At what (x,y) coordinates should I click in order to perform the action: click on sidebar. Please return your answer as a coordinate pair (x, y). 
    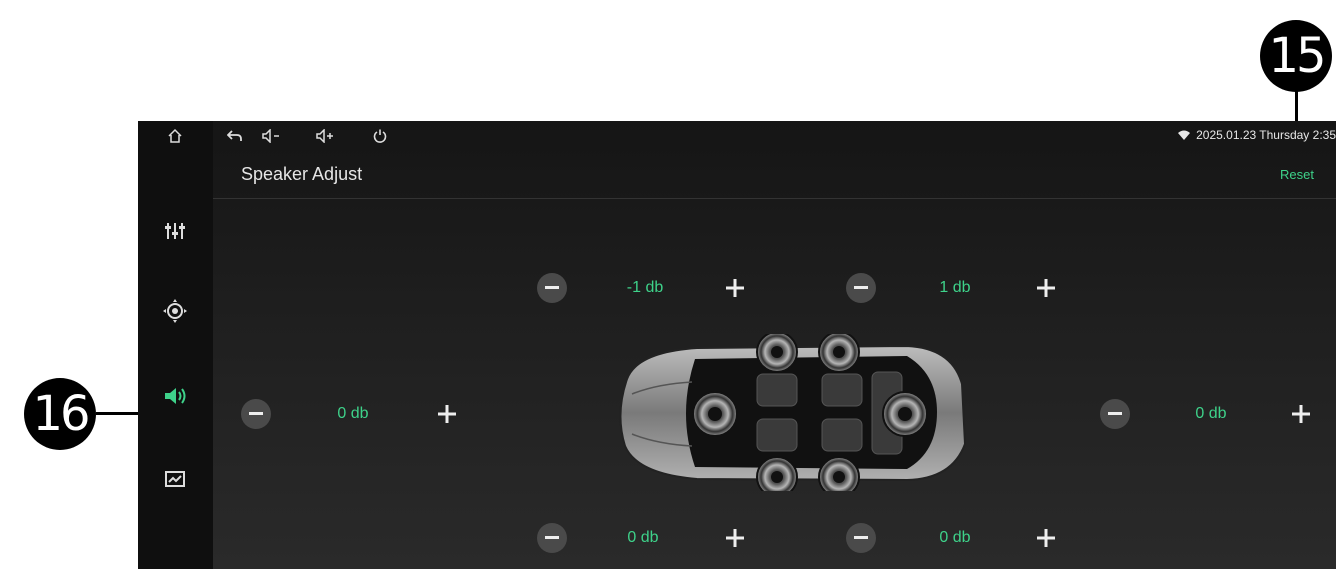
    Looking at the image, I should click on (175, 345).